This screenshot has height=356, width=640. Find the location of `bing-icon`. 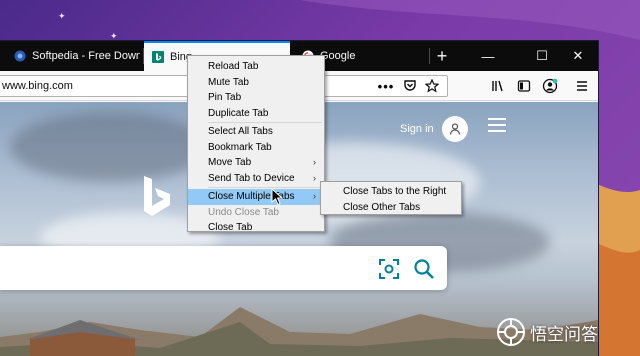

bing-icon is located at coordinates (158, 57).